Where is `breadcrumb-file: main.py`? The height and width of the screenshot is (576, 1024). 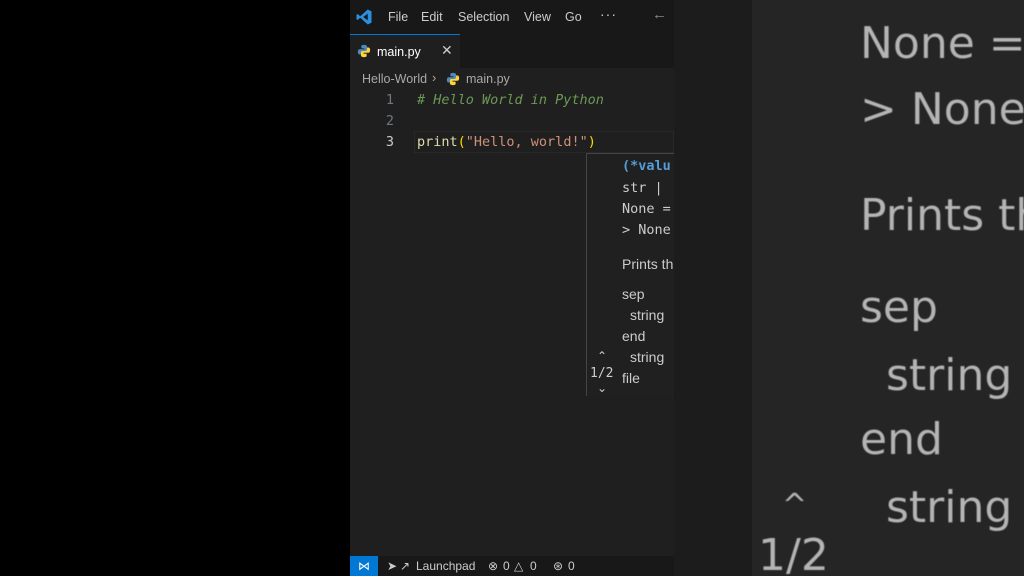
breadcrumb-file: main.py is located at coordinates (488, 79).